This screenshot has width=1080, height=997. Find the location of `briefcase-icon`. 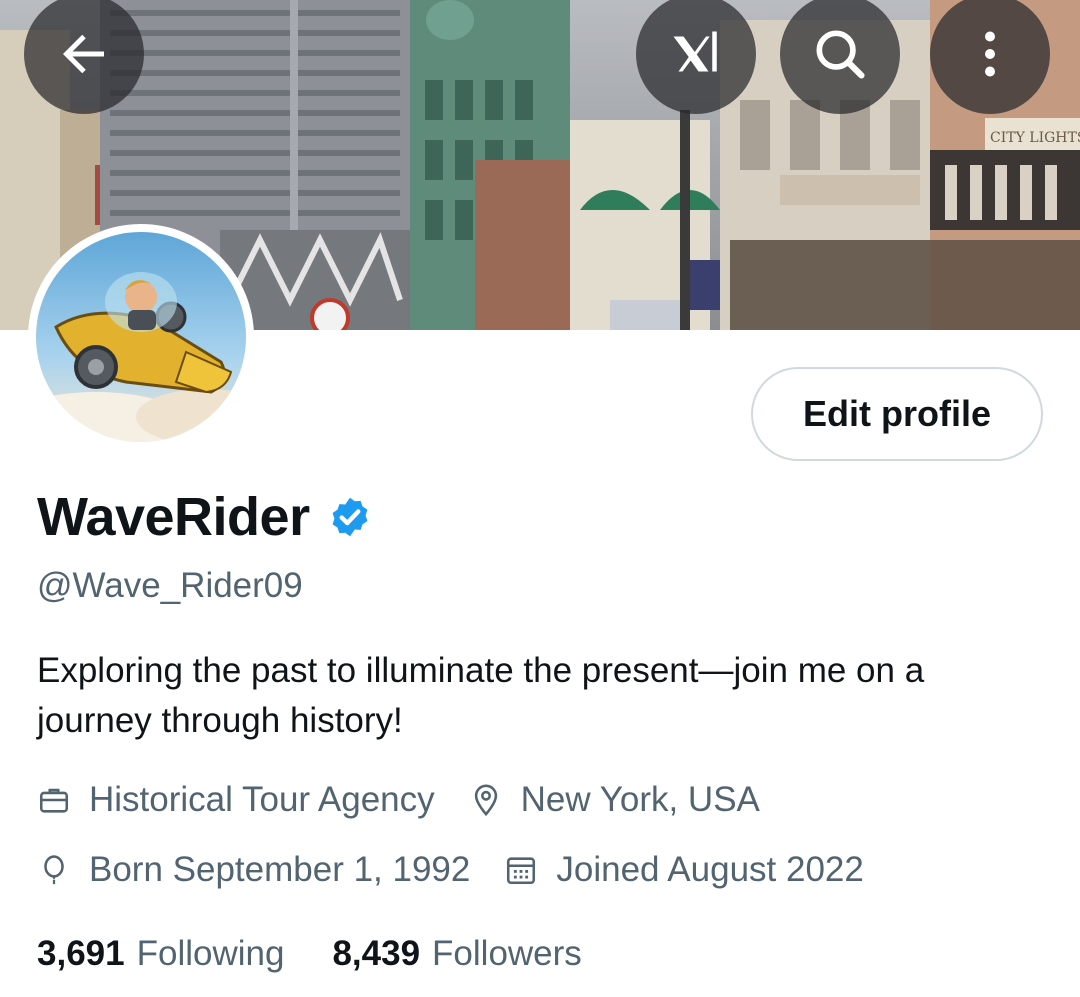

briefcase-icon is located at coordinates (54, 800).